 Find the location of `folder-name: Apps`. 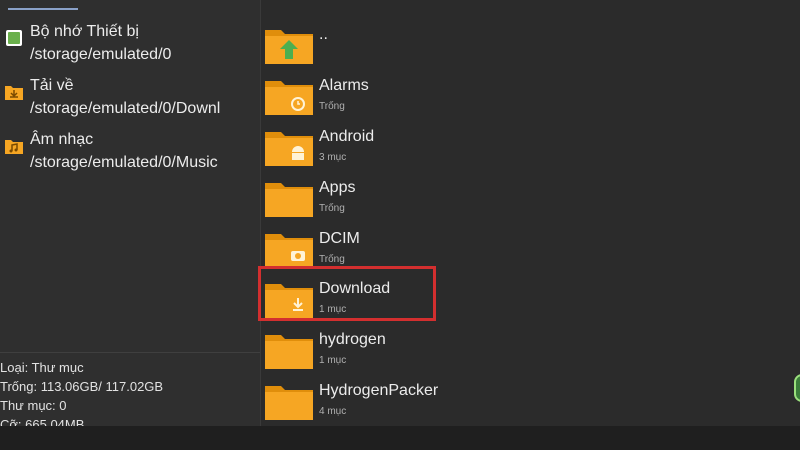

folder-name: Apps is located at coordinates (337, 187).